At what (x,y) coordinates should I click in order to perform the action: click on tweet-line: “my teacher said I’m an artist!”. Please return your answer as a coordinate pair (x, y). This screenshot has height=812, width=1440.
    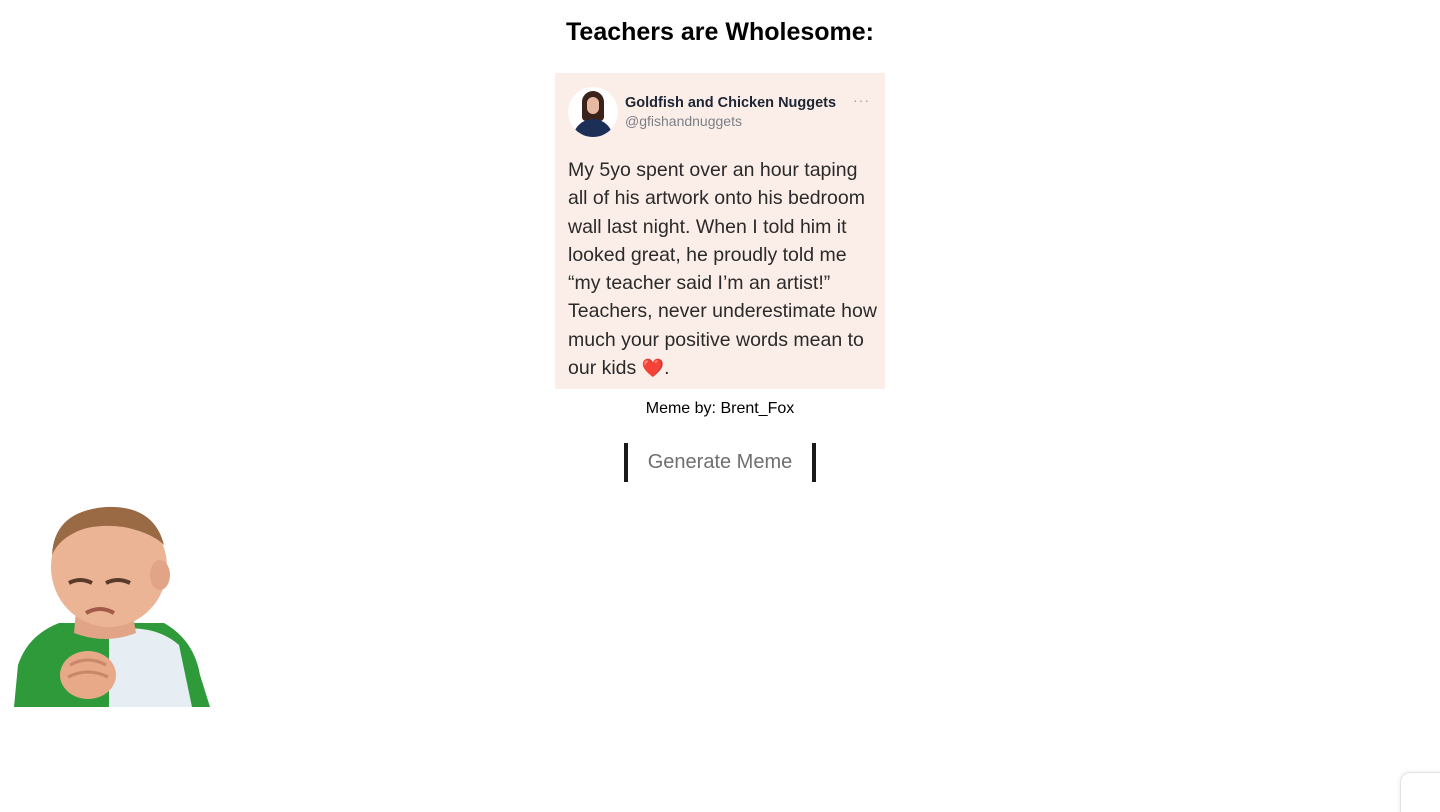
    Looking at the image, I should click on (699, 283).